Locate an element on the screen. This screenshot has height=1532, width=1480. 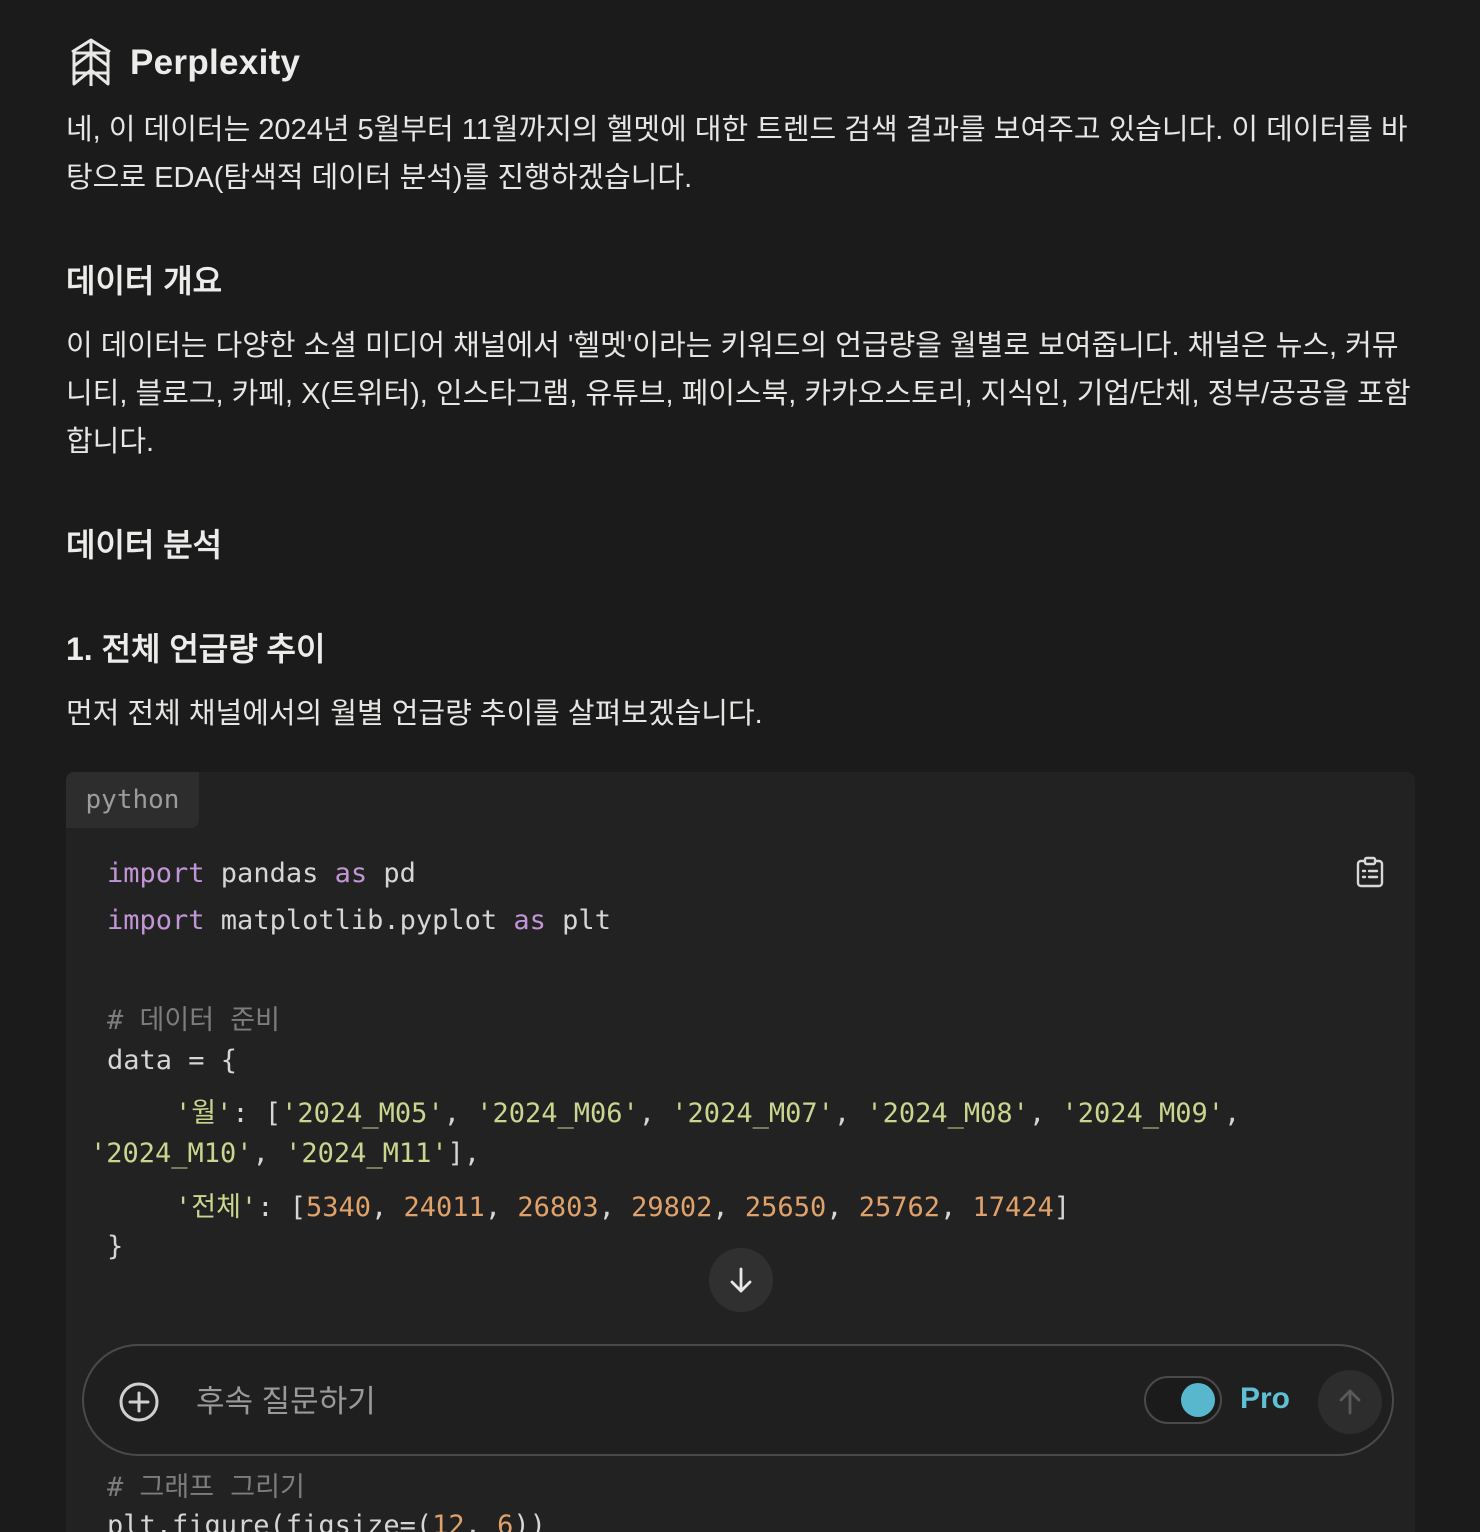
followup-composer: Pro is located at coordinates (738, 1400).